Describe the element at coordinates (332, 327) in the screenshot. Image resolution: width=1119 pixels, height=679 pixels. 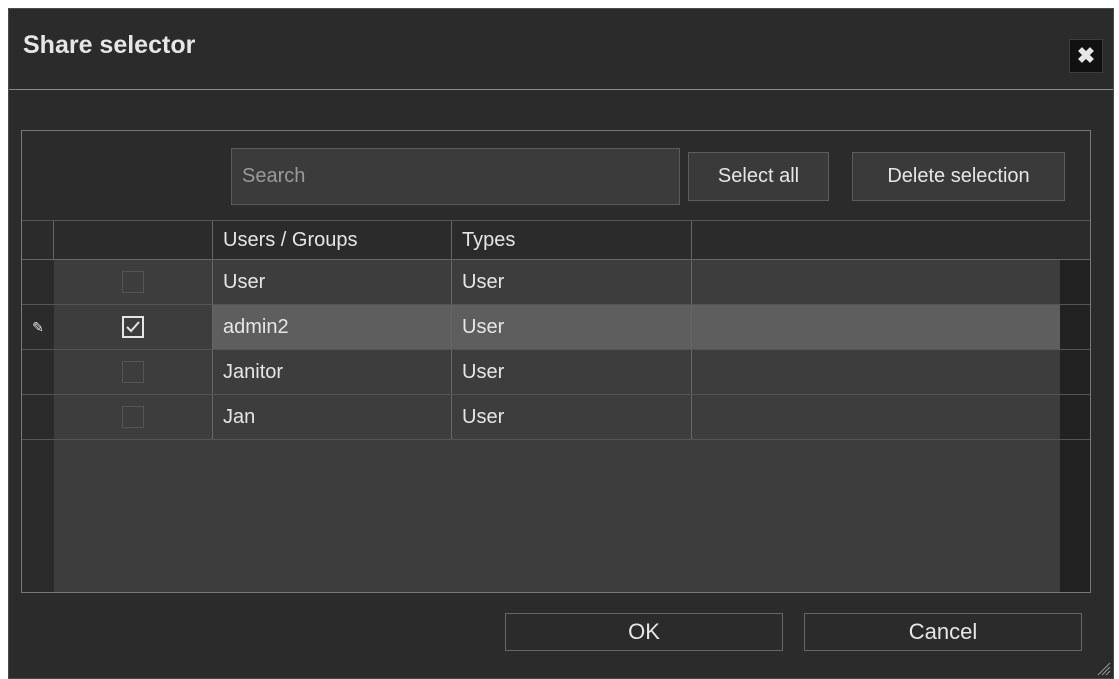
I see `row-name: admin2` at that location.